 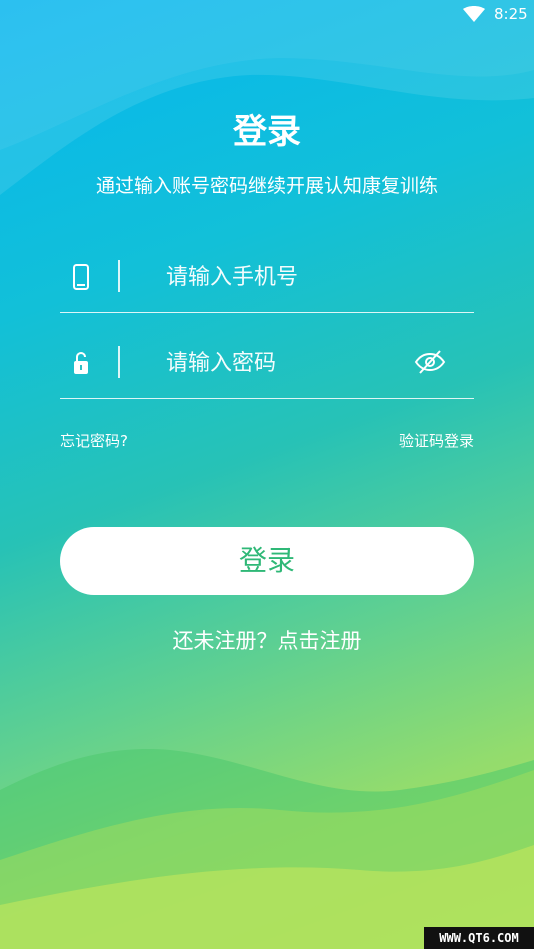 What do you see at coordinates (430, 362) in the screenshot?
I see `eye-off-icon` at bounding box center [430, 362].